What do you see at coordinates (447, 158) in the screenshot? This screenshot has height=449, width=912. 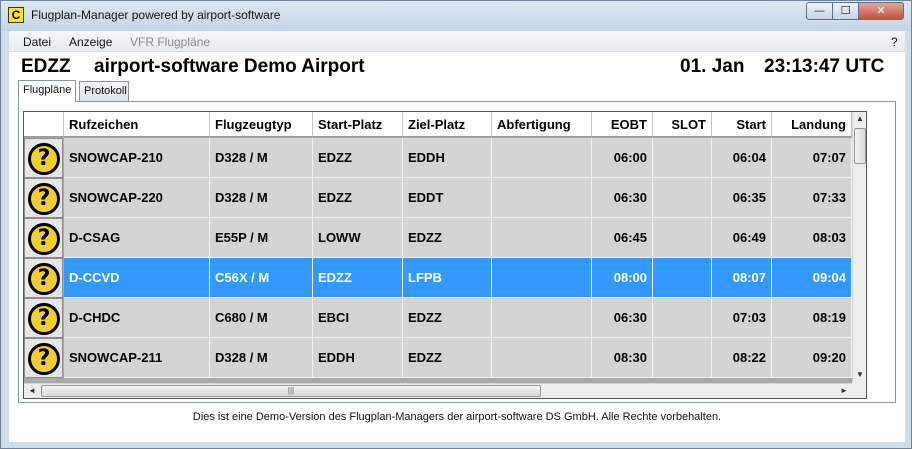 I see `cell-ziel-platz: EDDH` at bounding box center [447, 158].